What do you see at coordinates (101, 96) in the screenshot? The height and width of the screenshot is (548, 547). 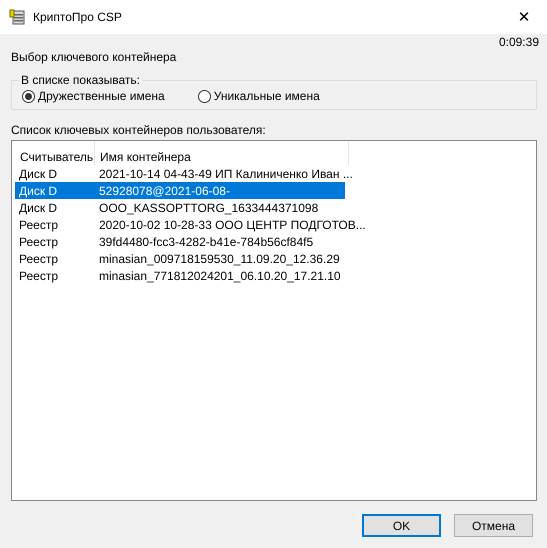 I see `radio-label: Дружественные имена` at bounding box center [101, 96].